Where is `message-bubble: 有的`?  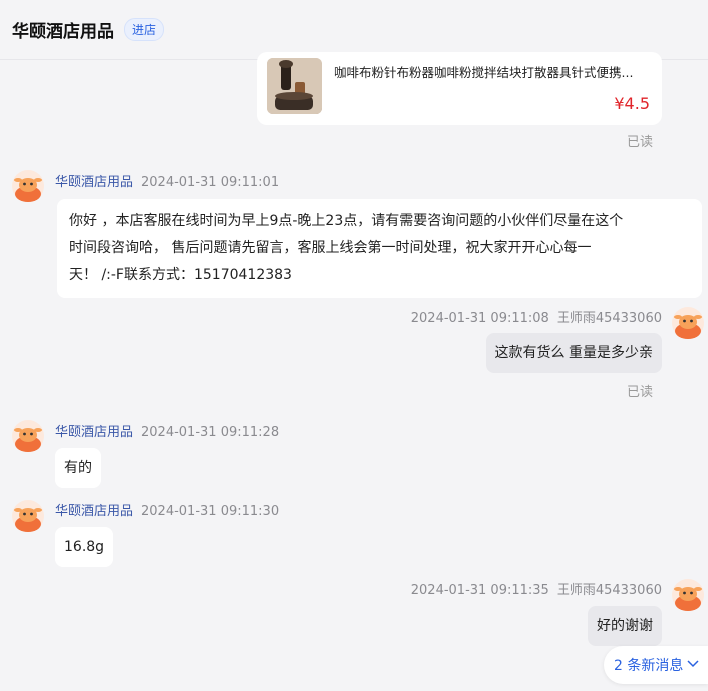
message-bubble: 有的 is located at coordinates (78, 468).